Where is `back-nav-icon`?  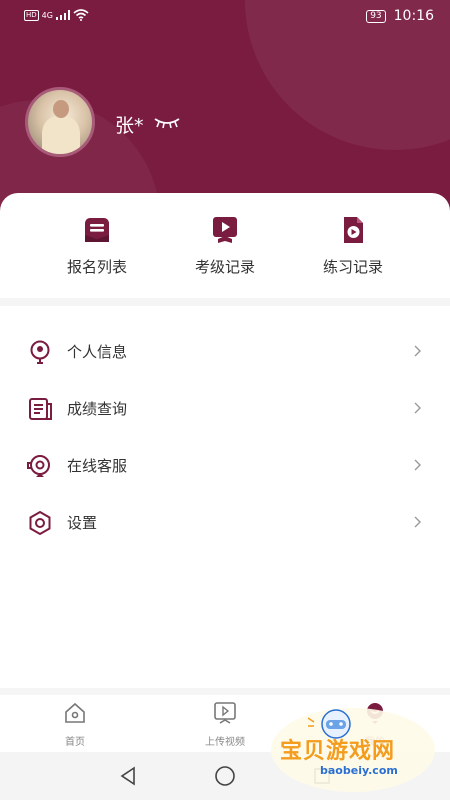 back-nav-icon is located at coordinates (128, 776).